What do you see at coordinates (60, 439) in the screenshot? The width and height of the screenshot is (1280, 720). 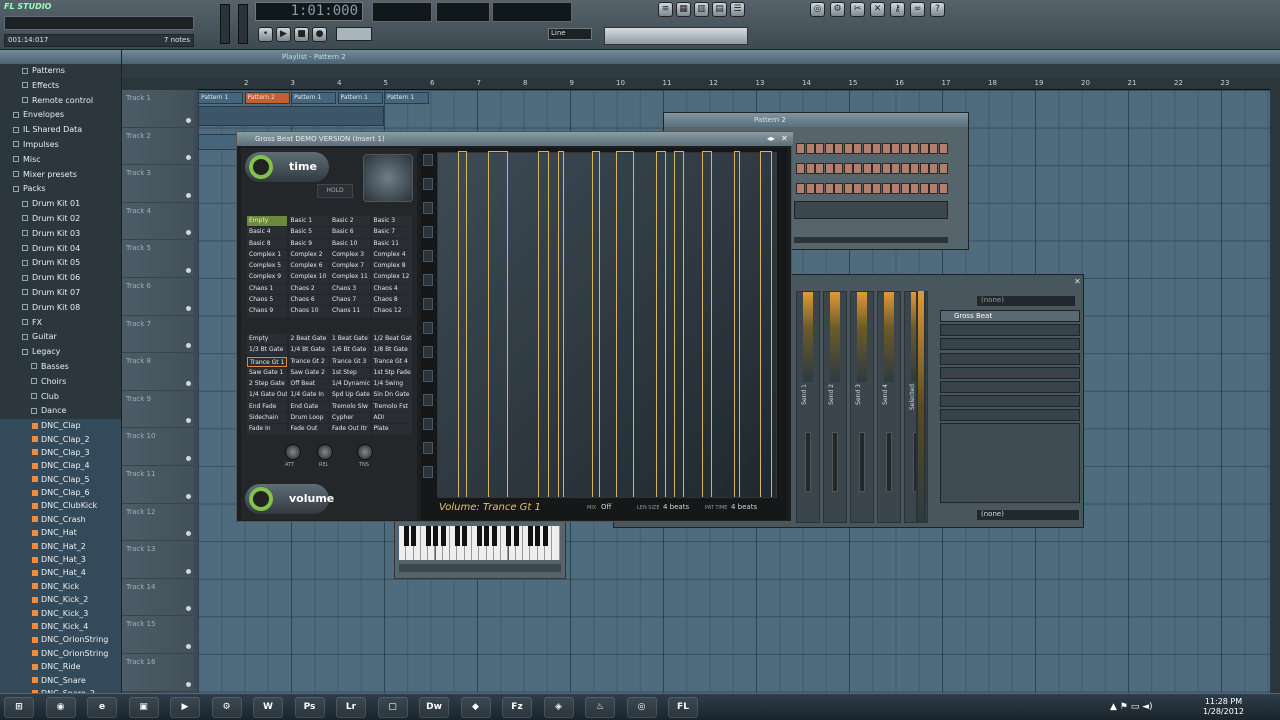 I see `browser-file: DNC_Clap_2` at bounding box center [60, 439].